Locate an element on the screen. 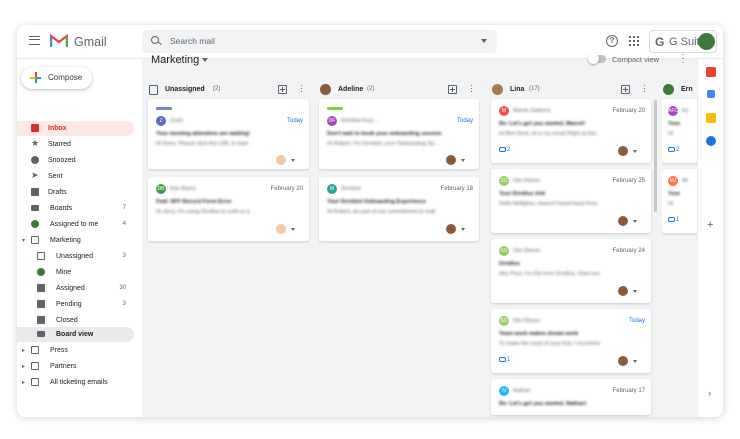 The width and height of the screenshot is (740, 439). calendar-app-icon is located at coordinates (711, 72).